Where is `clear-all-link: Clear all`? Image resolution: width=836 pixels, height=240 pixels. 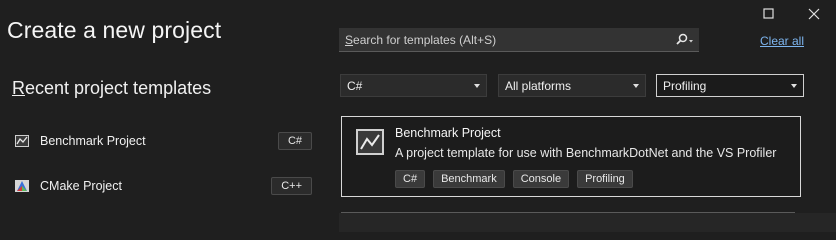 clear-all-link: Clear all is located at coordinates (782, 41).